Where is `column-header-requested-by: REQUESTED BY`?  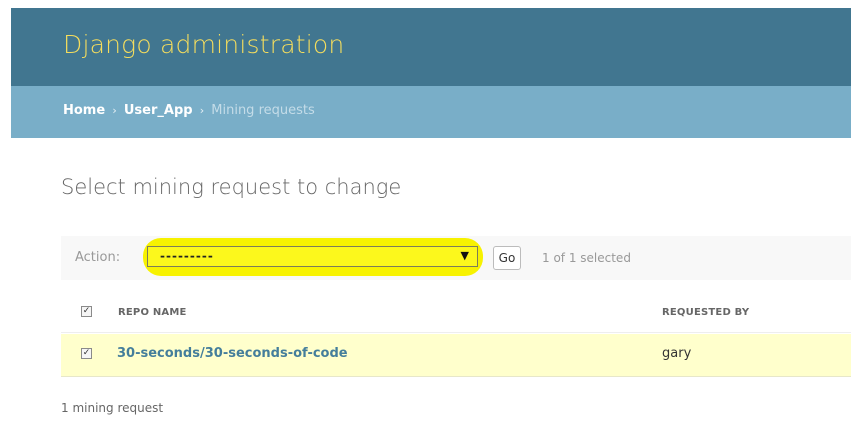 column-header-requested-by: REQUESTED BY is located at coordinates (705, 312).